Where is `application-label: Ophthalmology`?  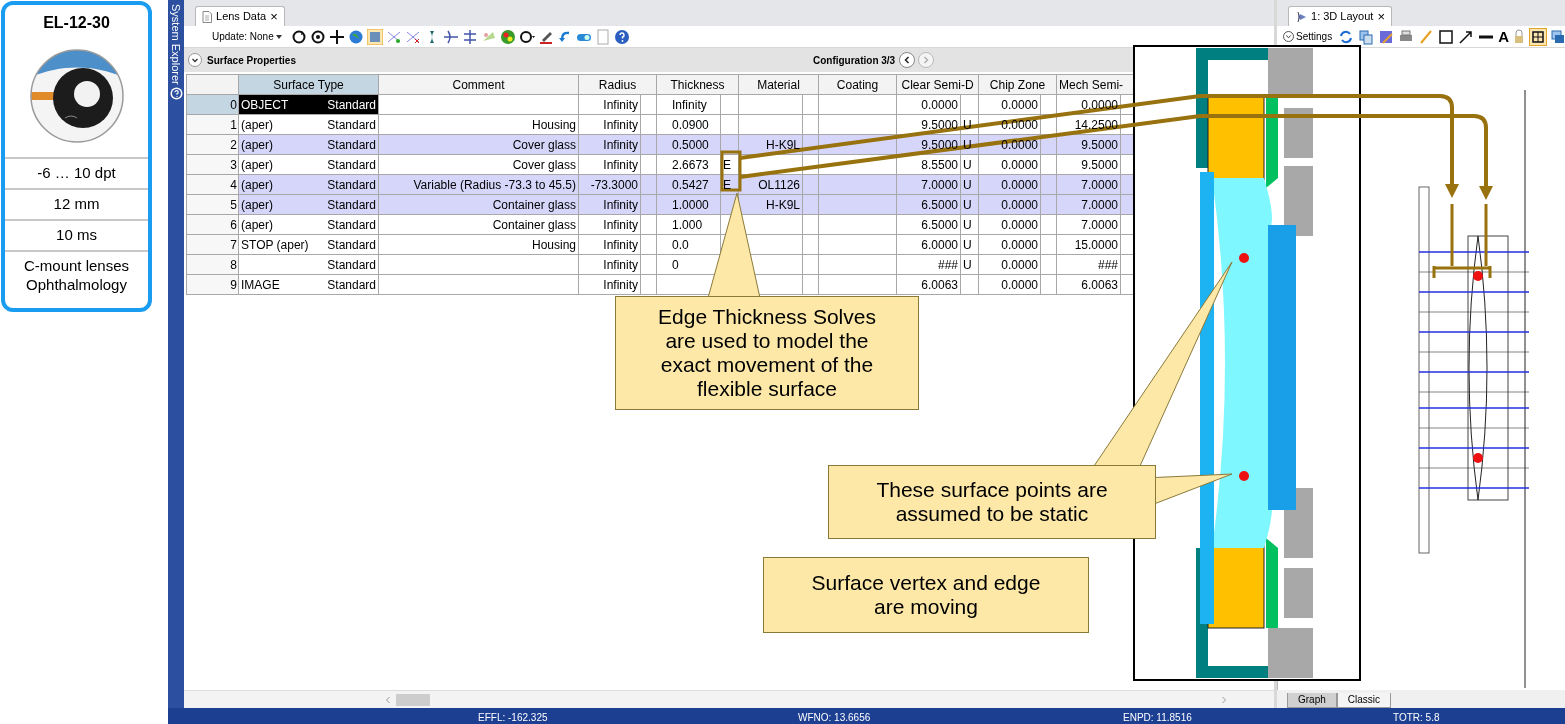 application-label: Ophthalmology is located at coordinates (76, 284).